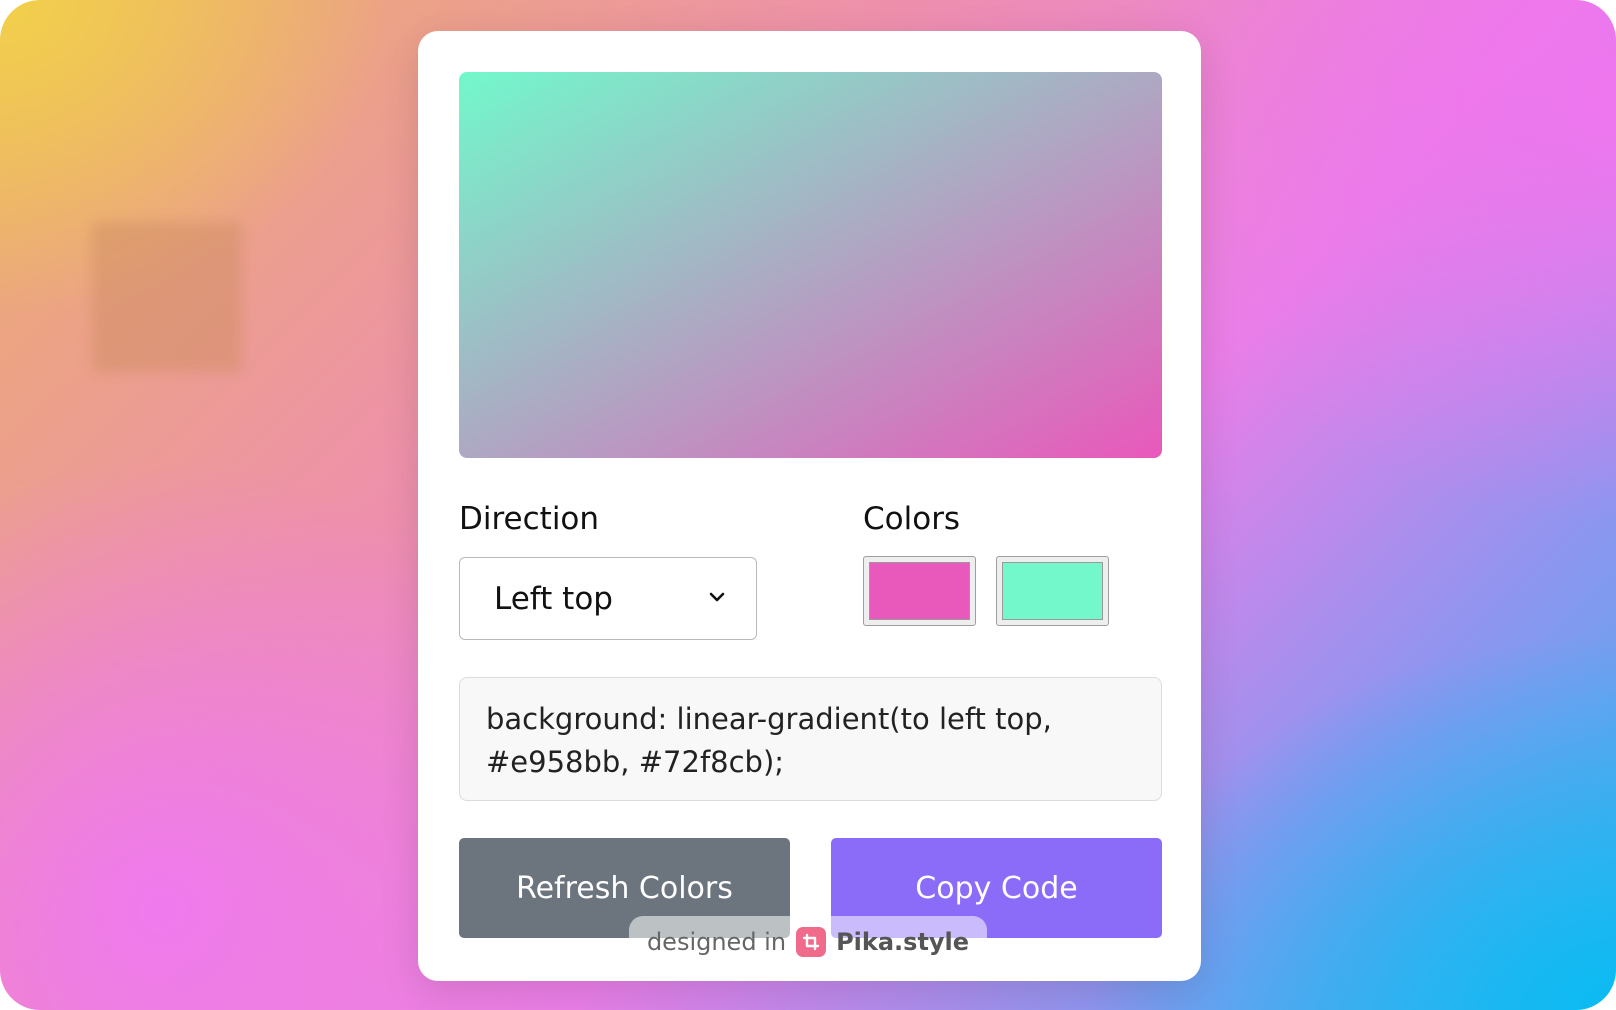  What do you see at coordinates (716, 942) in the screenshot?
I see `watermark-prefix: designed in` at bounding box center [716, 942].